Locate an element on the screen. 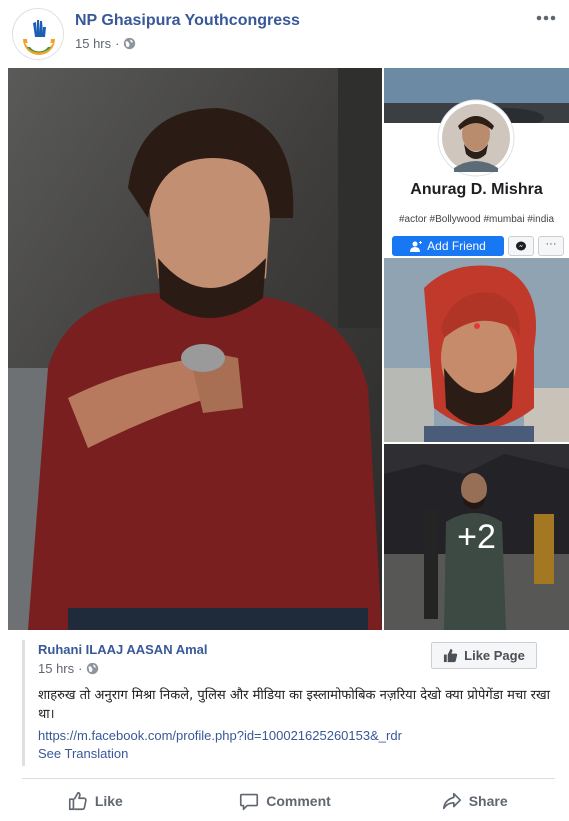 The height and width of the screenshot is (821, 569). post-actions: Like Comment Share is located at coordinates (284, 800).